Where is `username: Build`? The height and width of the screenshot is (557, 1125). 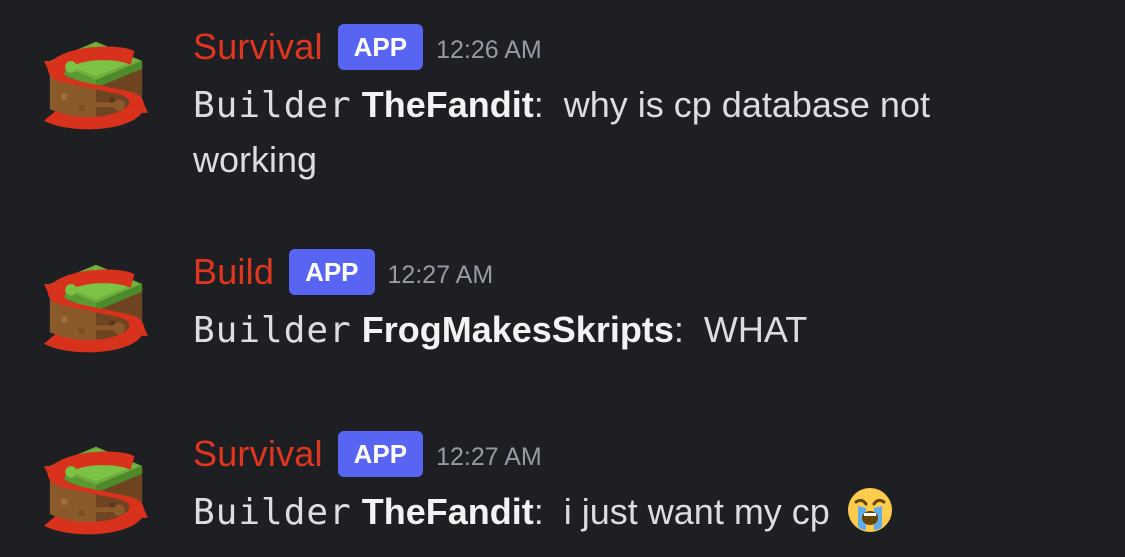
username: Build is located at coordinates (233, 272).